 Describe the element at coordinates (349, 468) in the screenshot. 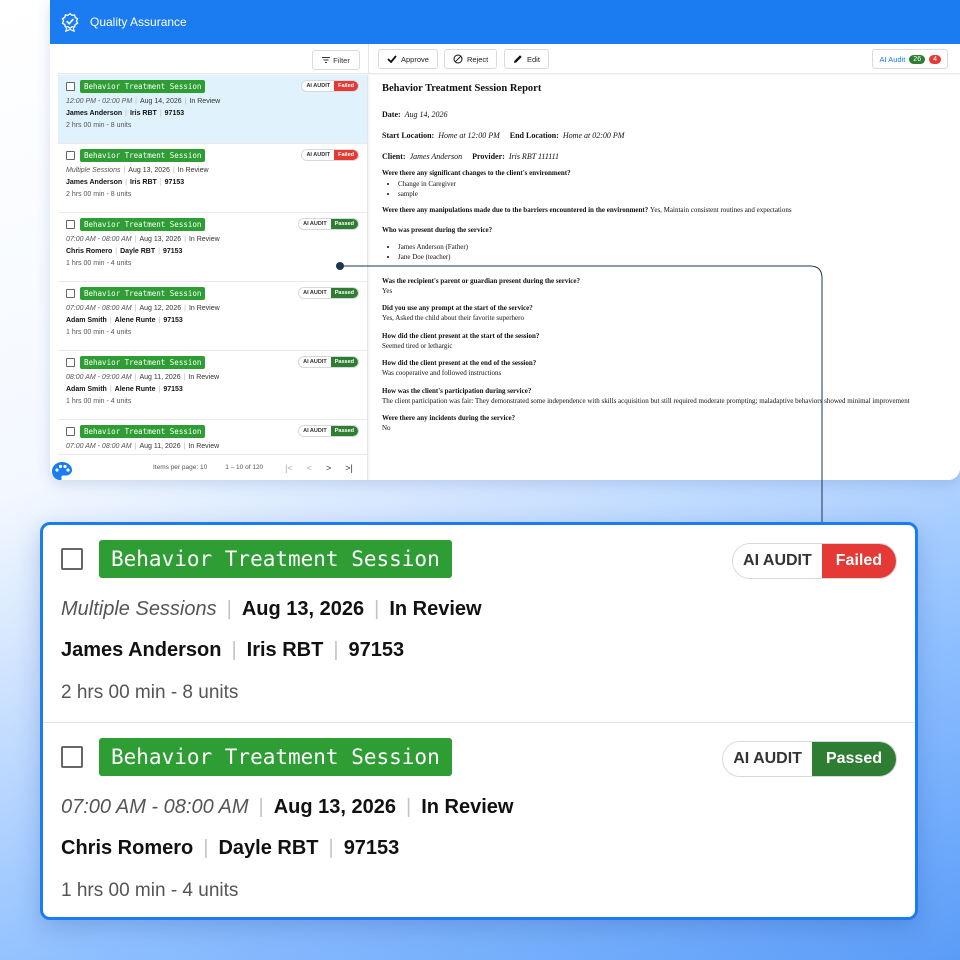

I see `last-page-icon: >|` at that location.